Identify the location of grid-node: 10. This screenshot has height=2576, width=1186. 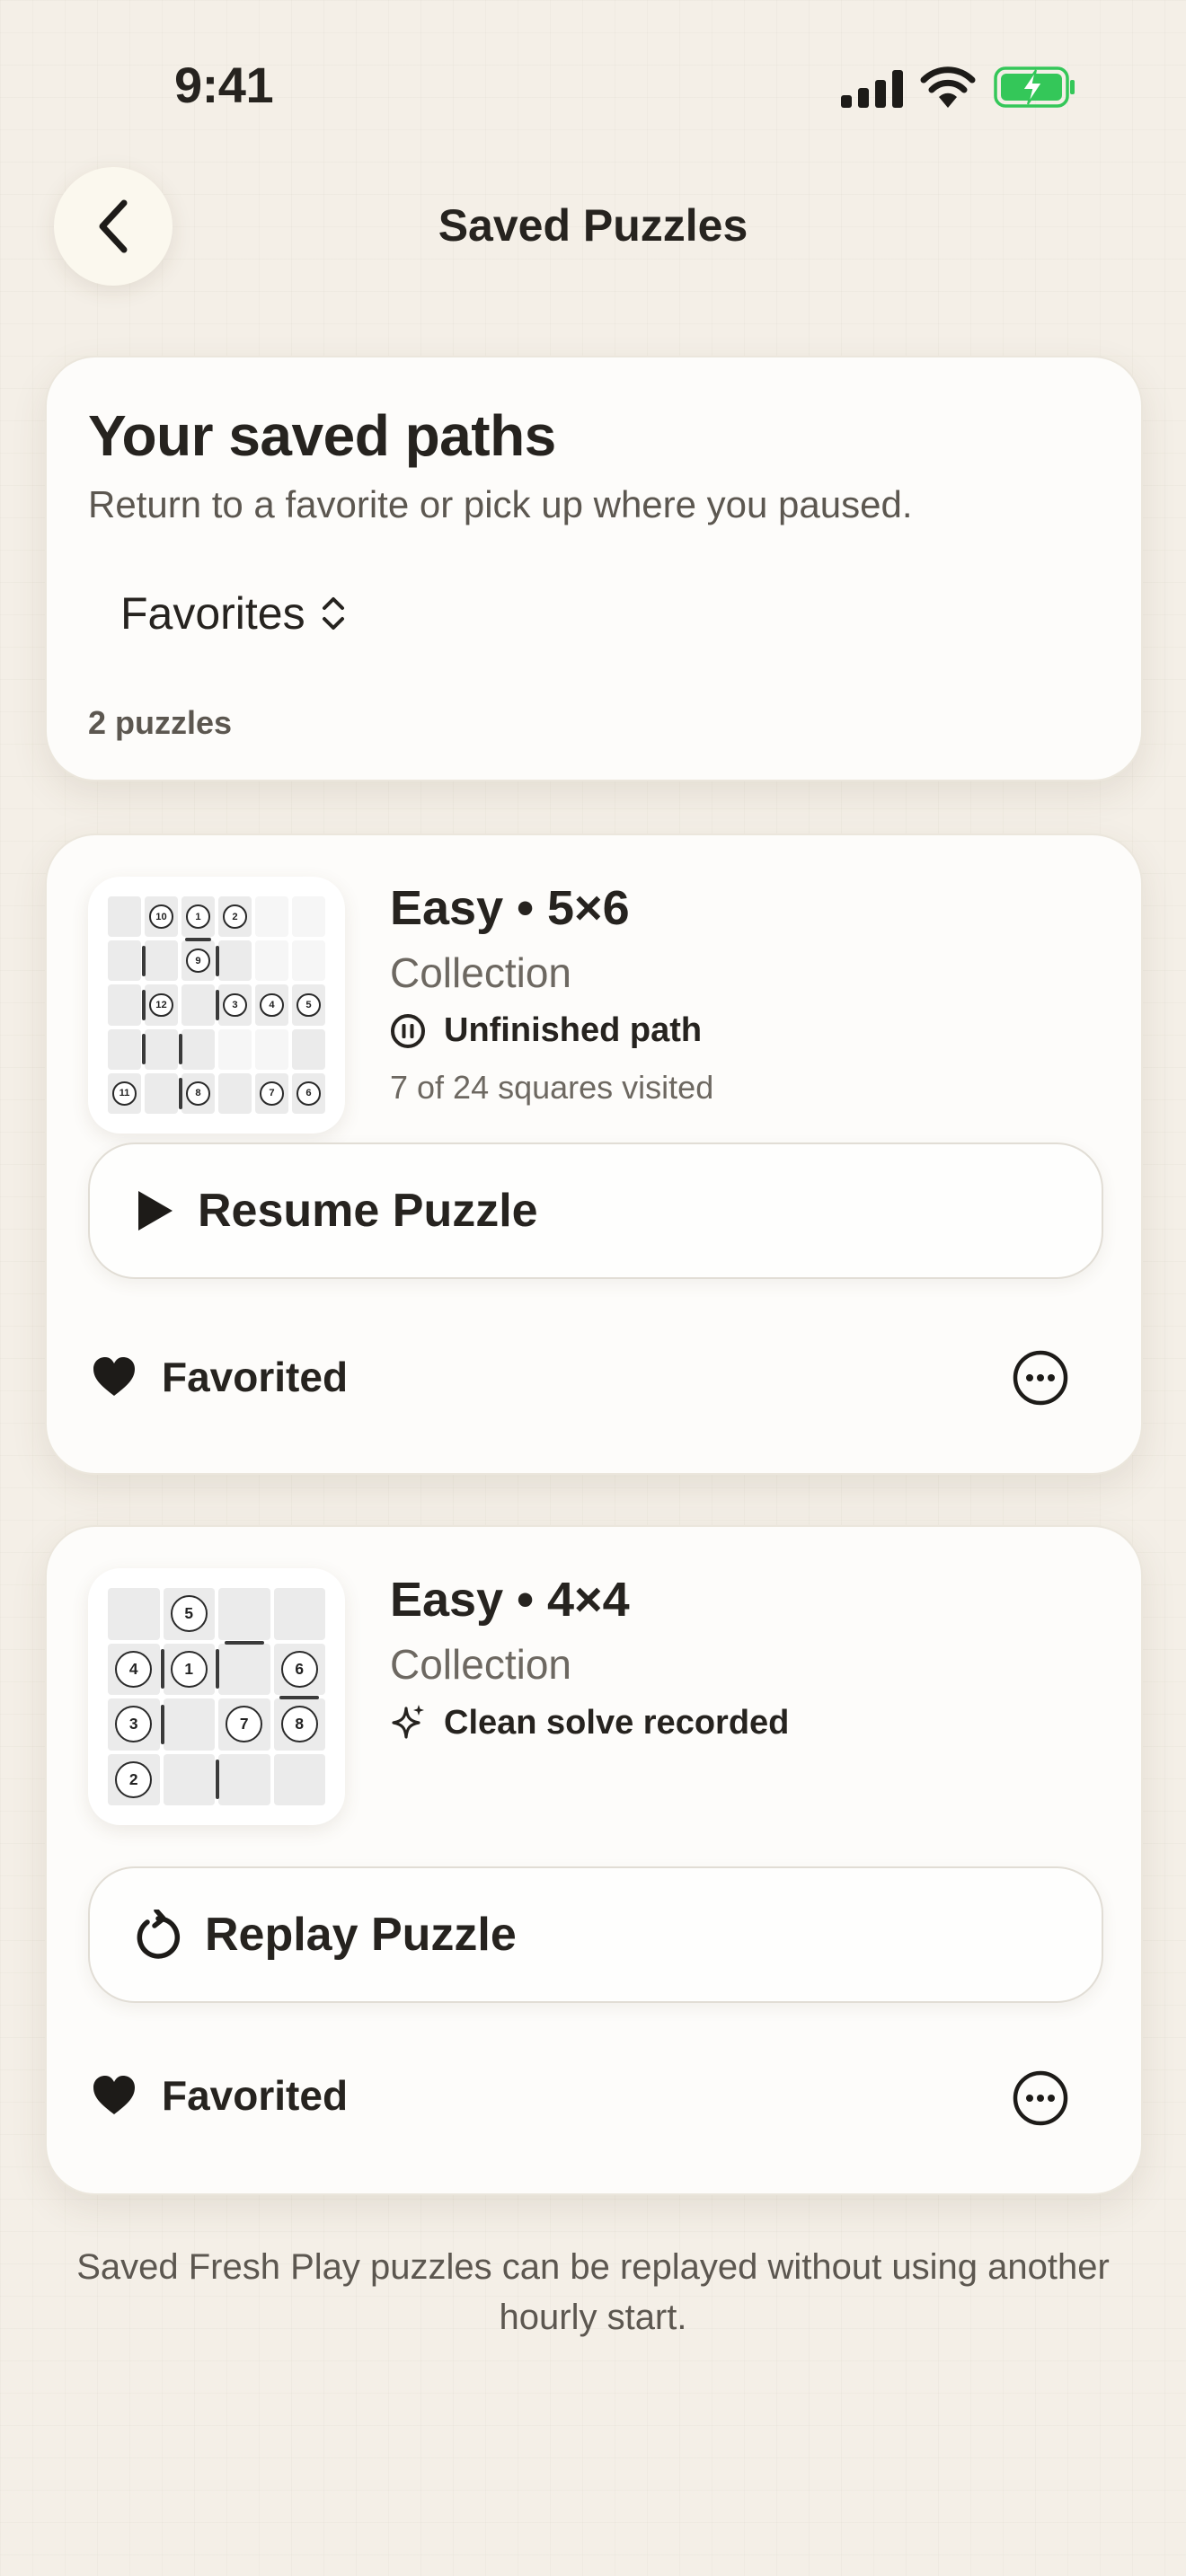
(161, 916).